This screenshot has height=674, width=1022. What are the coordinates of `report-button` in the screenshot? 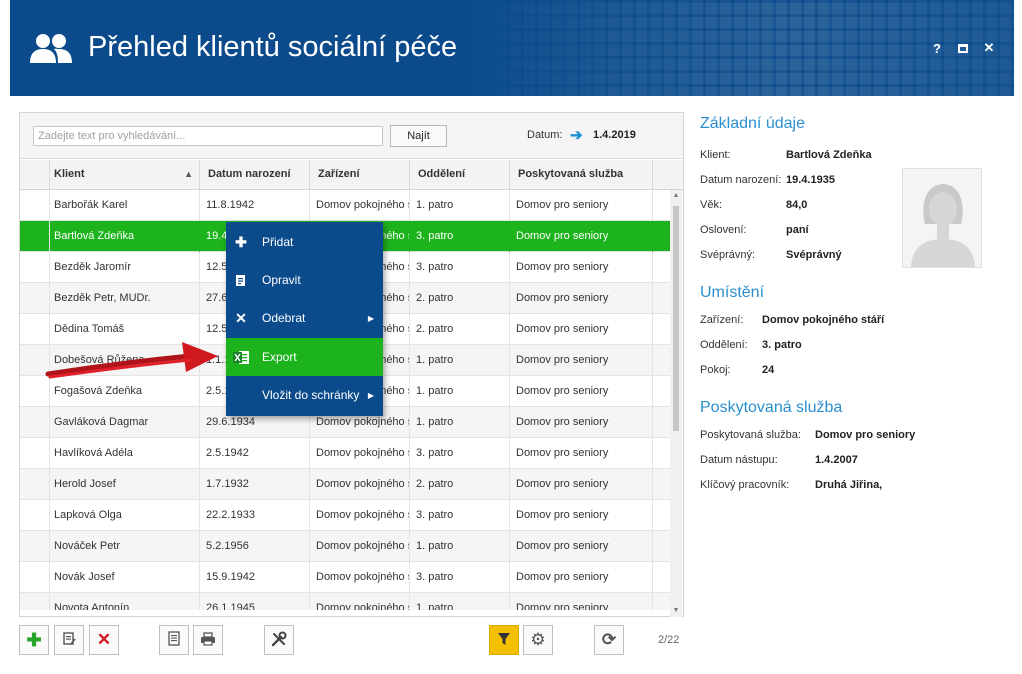 It's located at (174, 640).